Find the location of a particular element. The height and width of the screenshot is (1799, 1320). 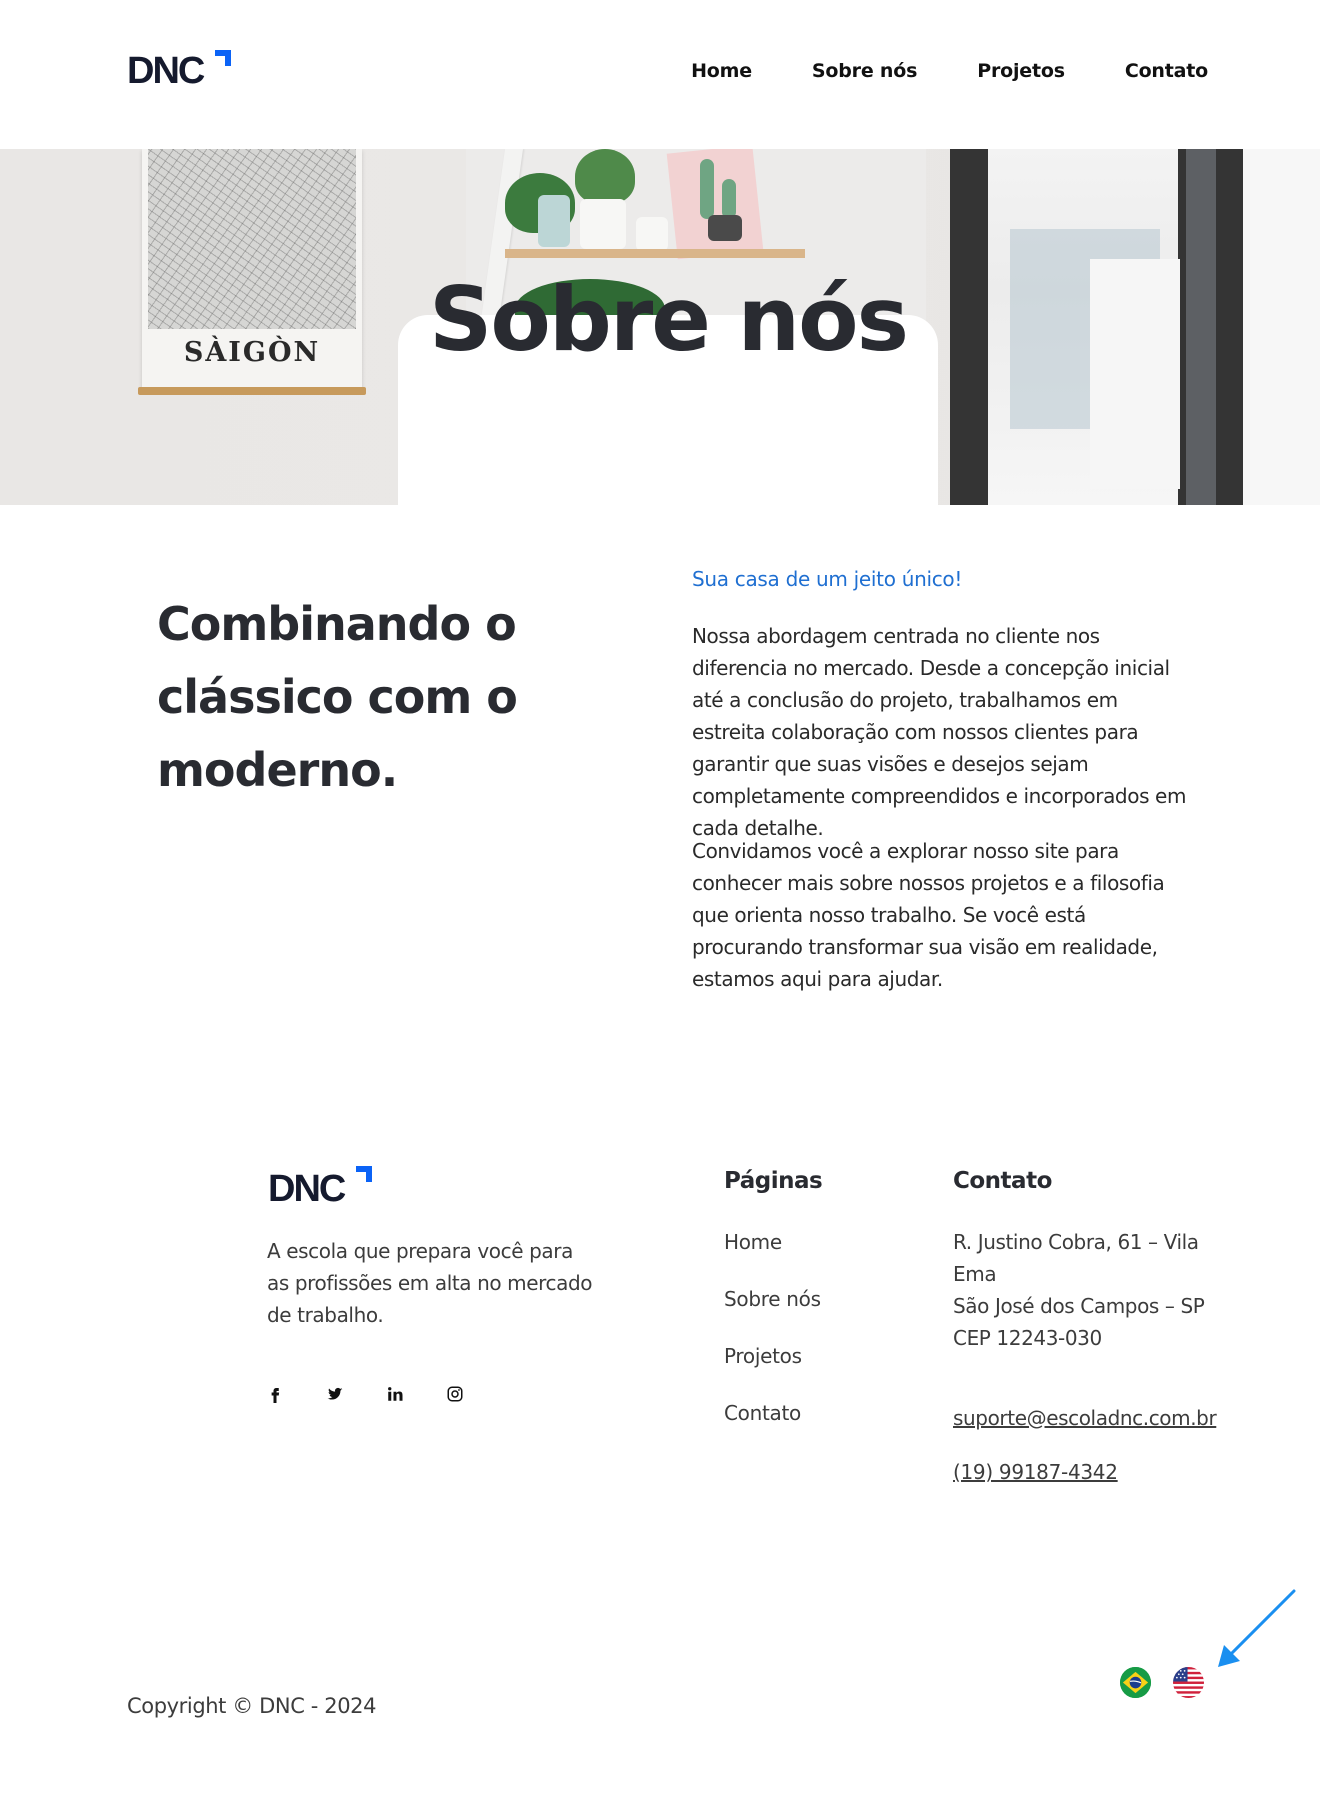

page-title: Sobre nós is located at coordinates (668, 319).